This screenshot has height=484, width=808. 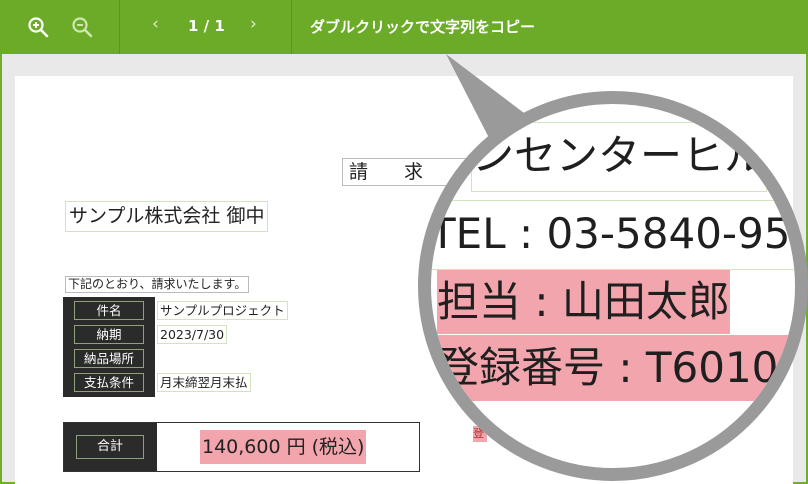 What do you see at coordinates (583, 302) in the screenshot?
I see `magnified-highlight-line: 担当 : 山田太郎` at bounding box center [583, 302].